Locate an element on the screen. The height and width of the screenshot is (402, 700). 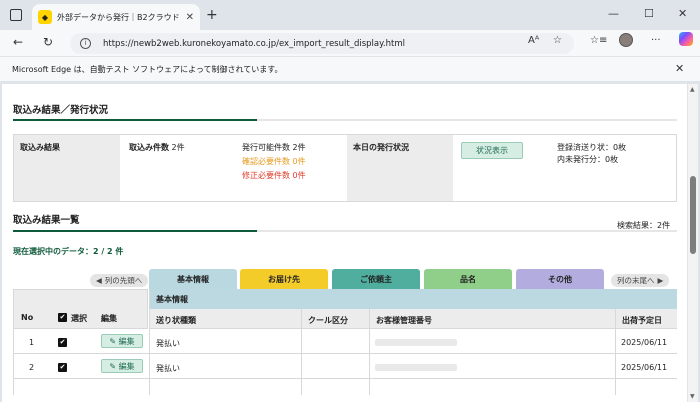
header-edit: 編集 is located at coordinates (109, 318).